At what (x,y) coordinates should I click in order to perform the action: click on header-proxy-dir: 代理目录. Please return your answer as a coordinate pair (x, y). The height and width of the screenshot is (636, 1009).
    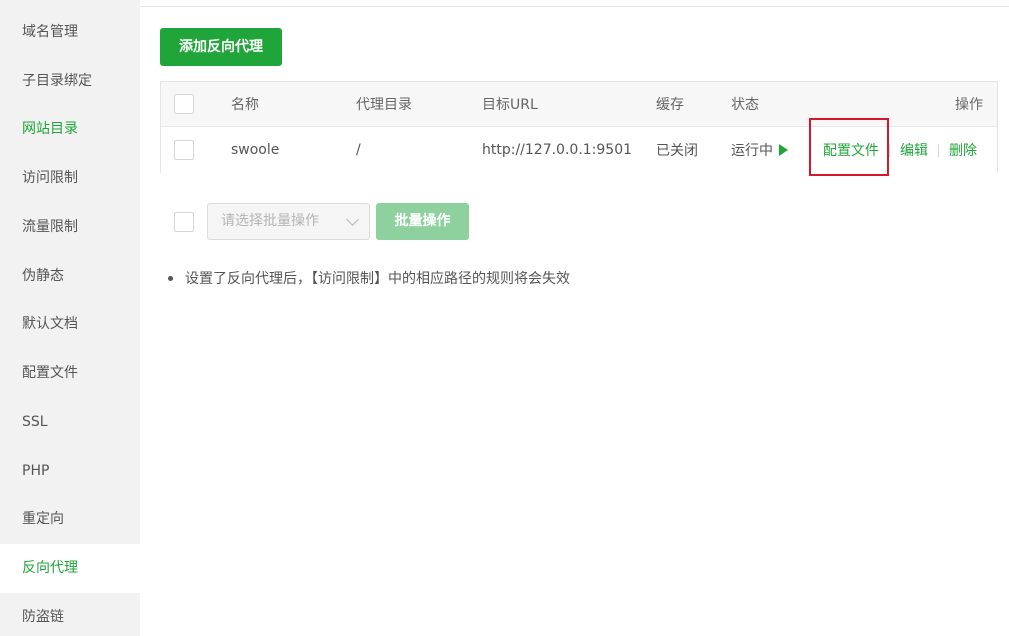
    Looking at the image, I should click on (384, 105).